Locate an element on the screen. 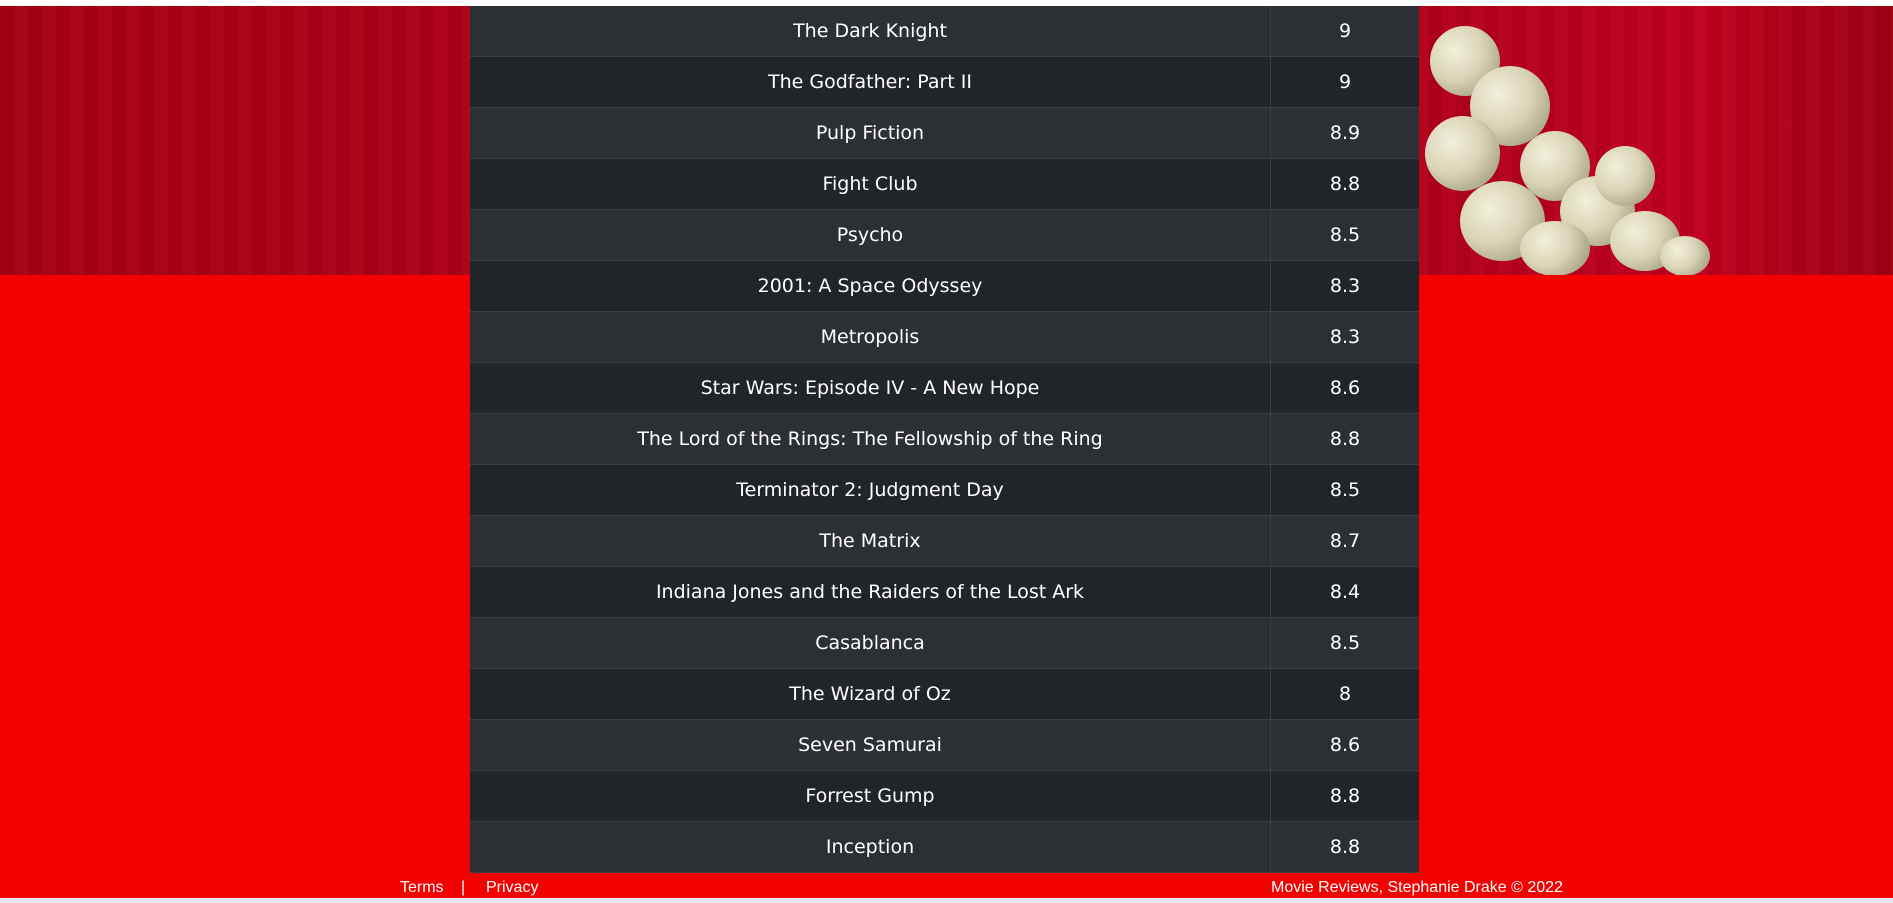 Image resolution: width=1893 pixels, height=903 pixels. movie-rating-cell: 8 is located at coordinates (1344, 694).